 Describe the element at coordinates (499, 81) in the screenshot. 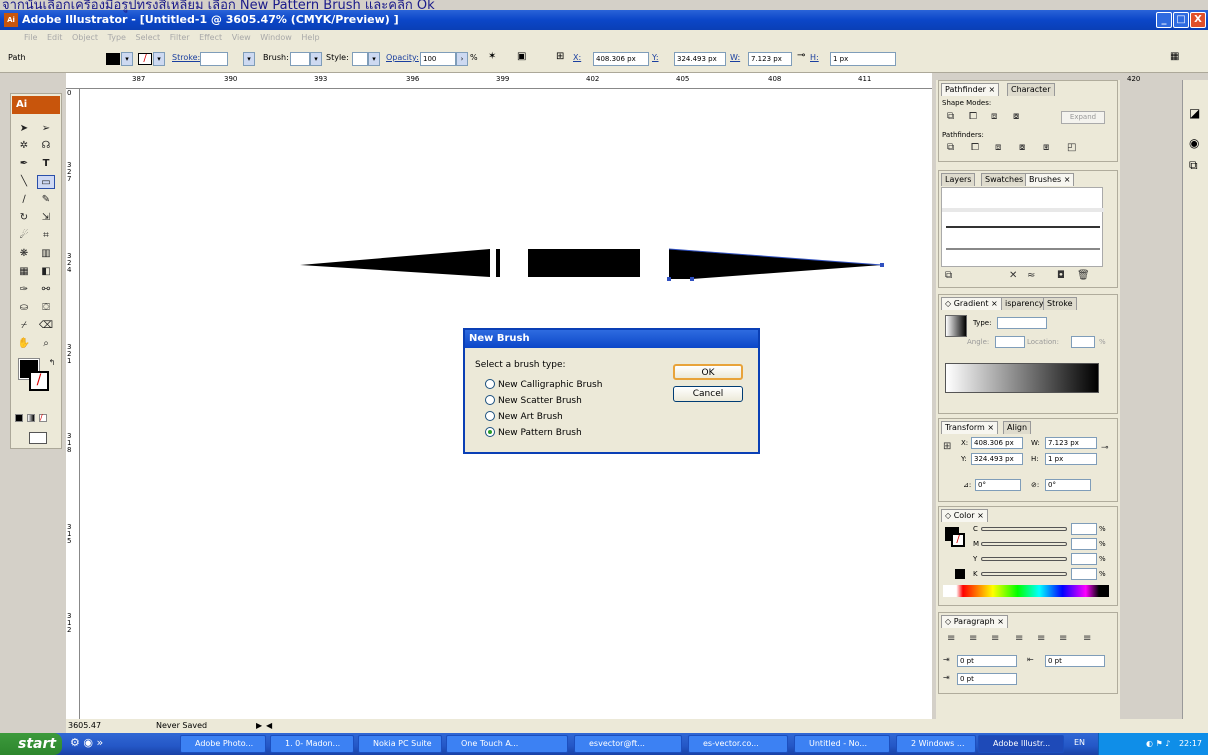

I see `top-ruler: 387 390 393 396 399 402 405 408 411` at that location.